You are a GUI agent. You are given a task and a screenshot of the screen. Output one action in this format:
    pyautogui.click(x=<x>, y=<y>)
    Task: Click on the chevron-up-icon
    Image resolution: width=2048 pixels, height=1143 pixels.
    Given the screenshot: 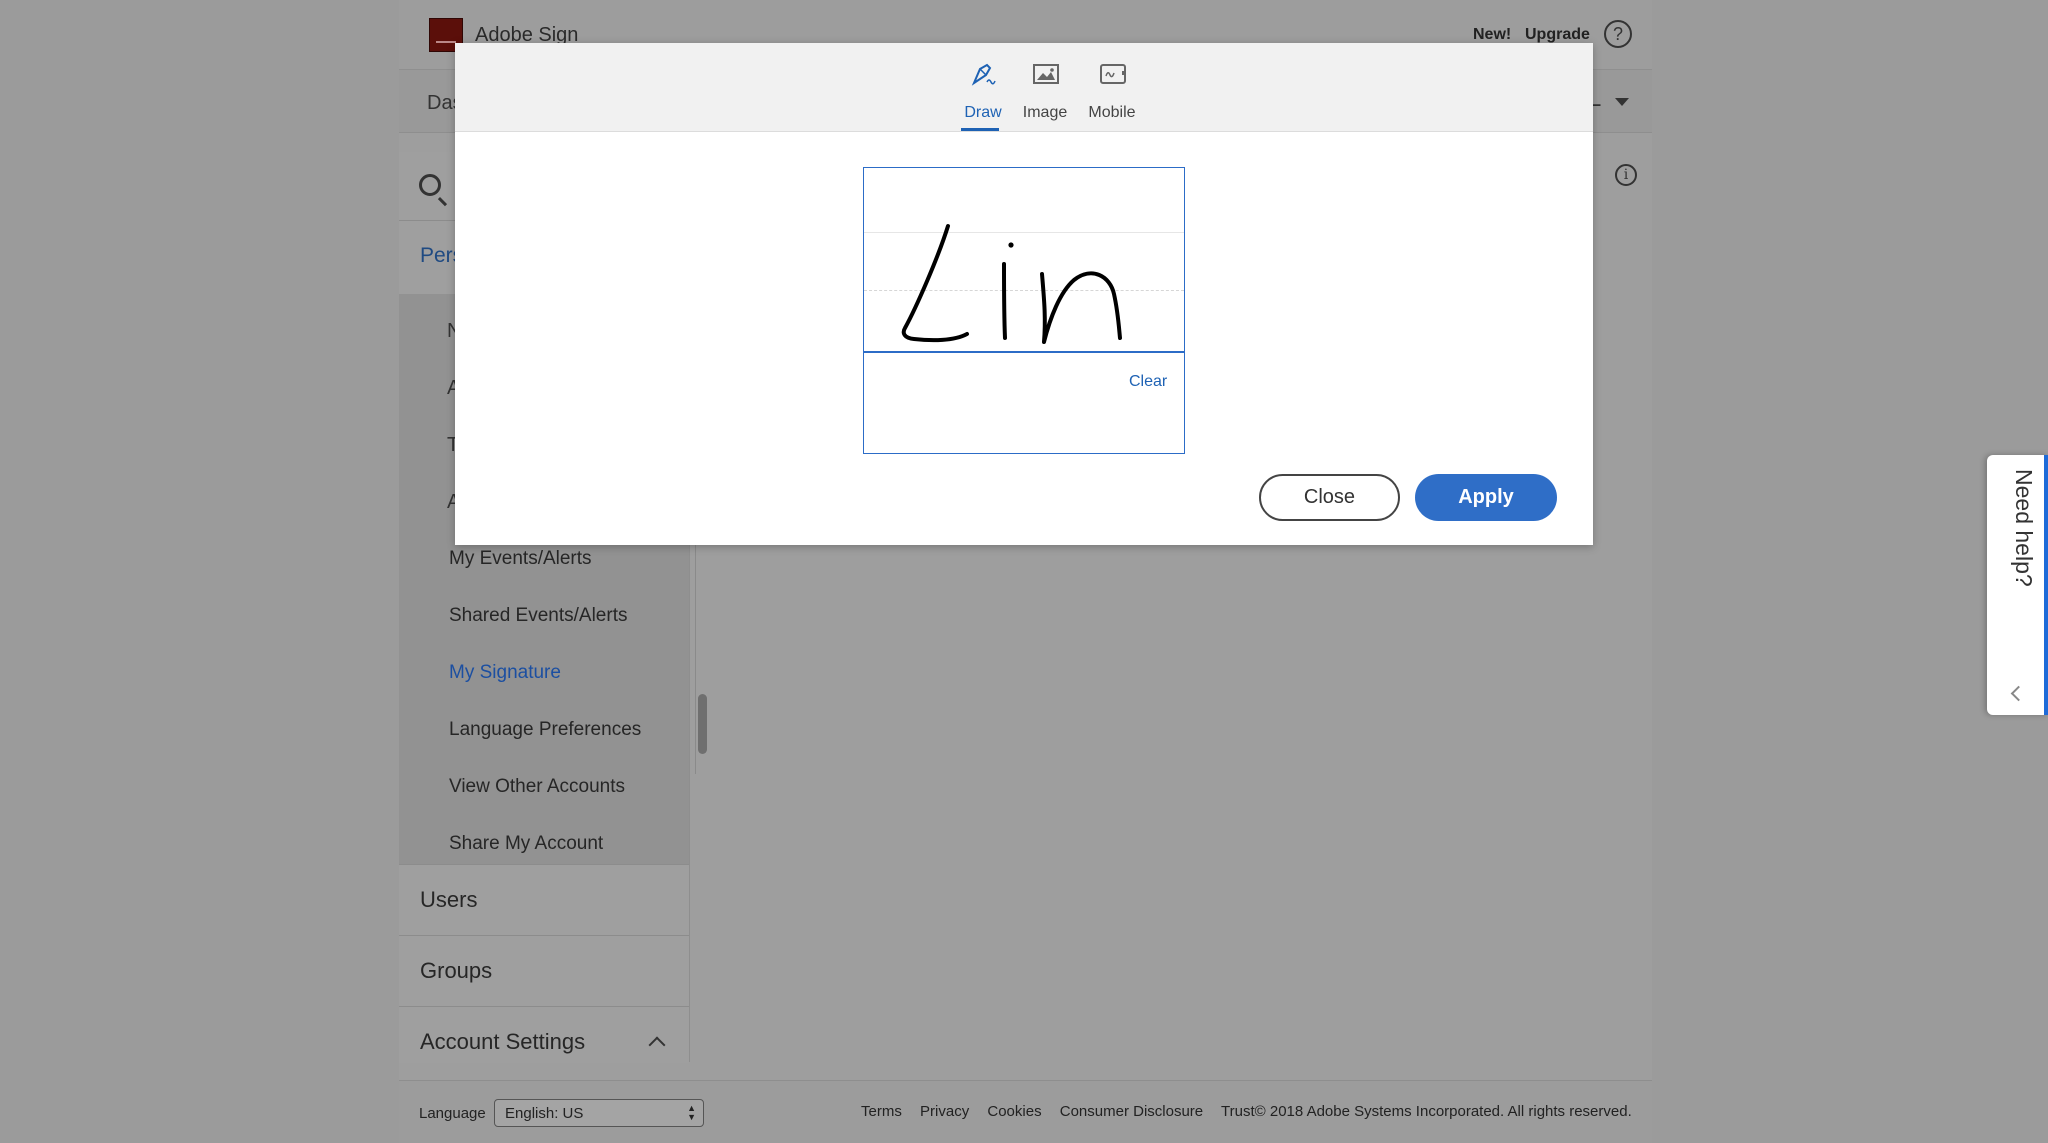 What is the action you would take?
    pyautogui.click(x=657, y=1045)
    